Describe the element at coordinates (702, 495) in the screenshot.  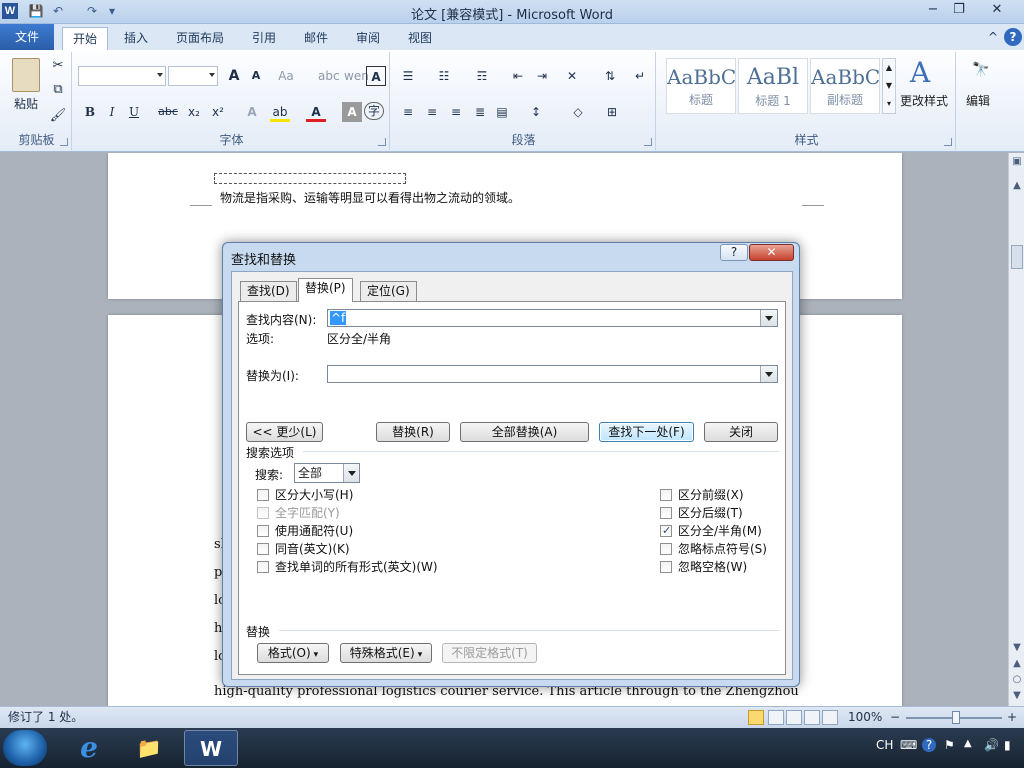
I see `option-right-checkbox-0: 区分前缀(X)` at that location.